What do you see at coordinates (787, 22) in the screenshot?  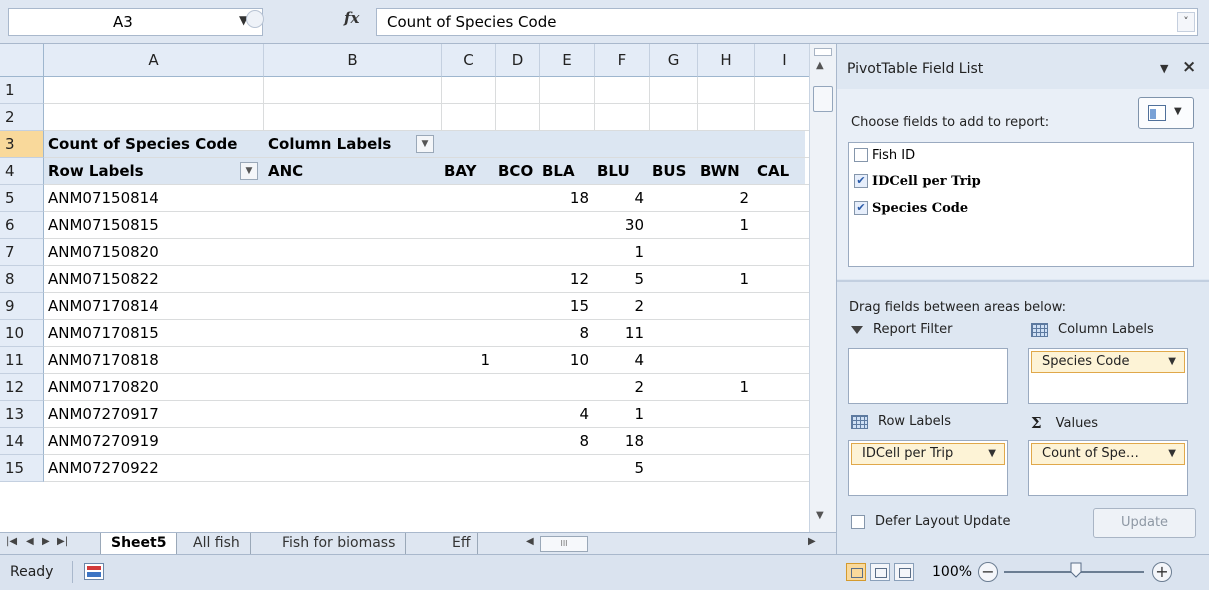 I see `formula-input: Count of Species Code ˅` at bounding box center [787, 22].